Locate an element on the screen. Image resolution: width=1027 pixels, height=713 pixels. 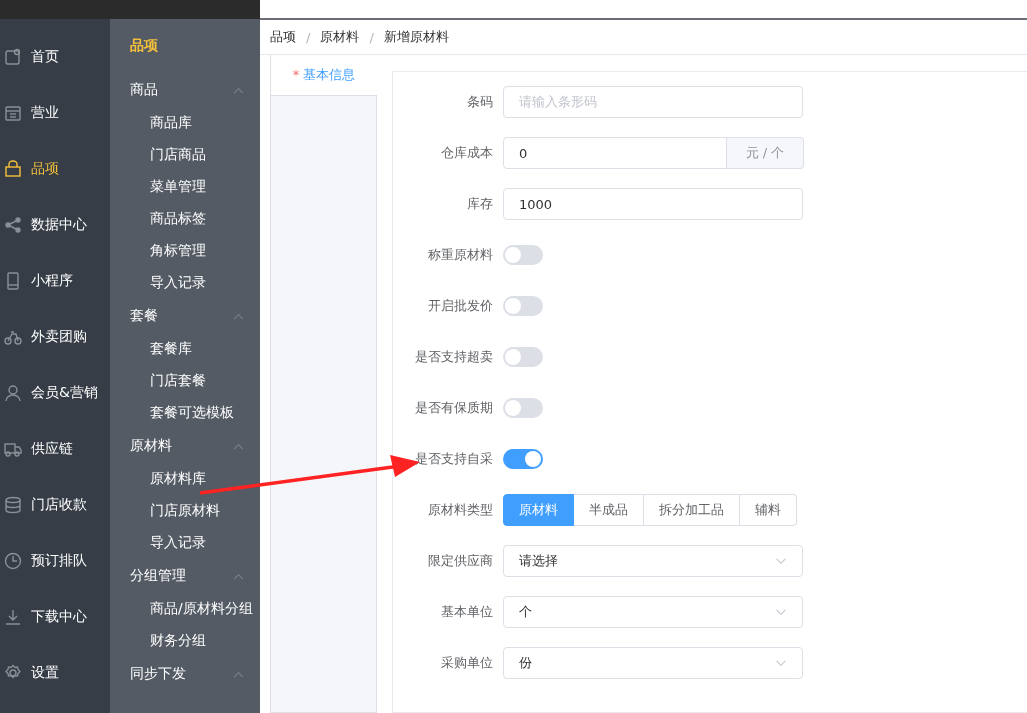
segment-button: 拆分加工品 is located at coordinates (692, 510).